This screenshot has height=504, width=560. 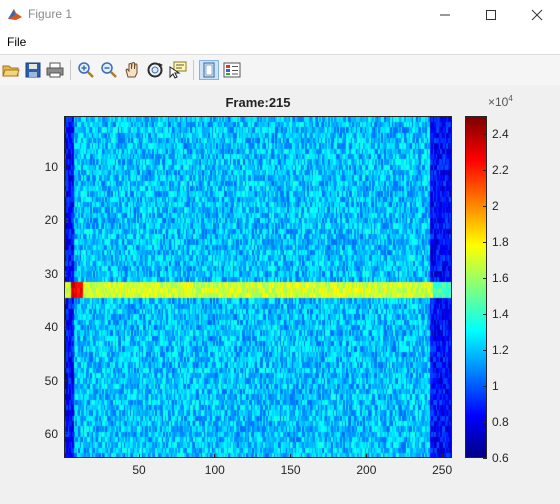 I want to click on insert-colorbar-icon, so click(x=232, y=70).